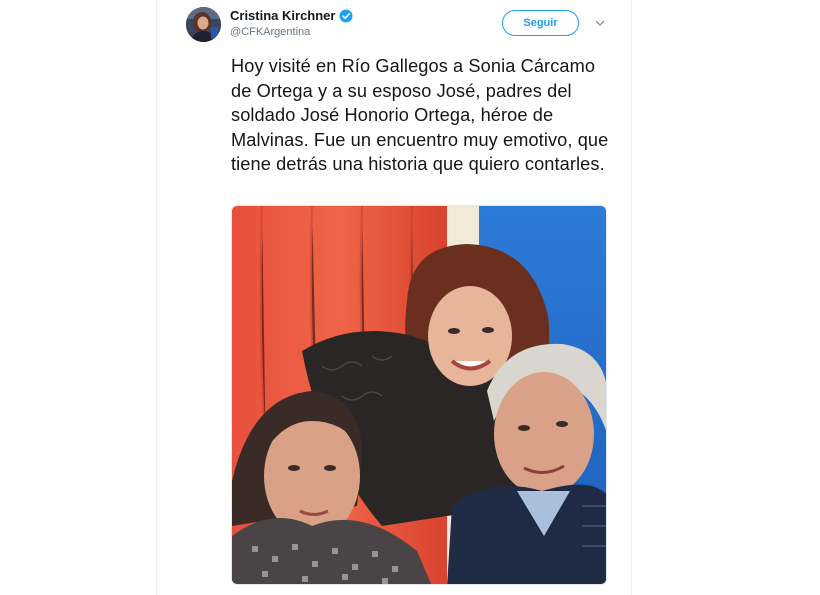 The width and height of the screenshot is (820, 595). What do you see at coordinates (600, 22) in the screenshot?
I see `chevron-down-icon` at bounding box center [600, 22].